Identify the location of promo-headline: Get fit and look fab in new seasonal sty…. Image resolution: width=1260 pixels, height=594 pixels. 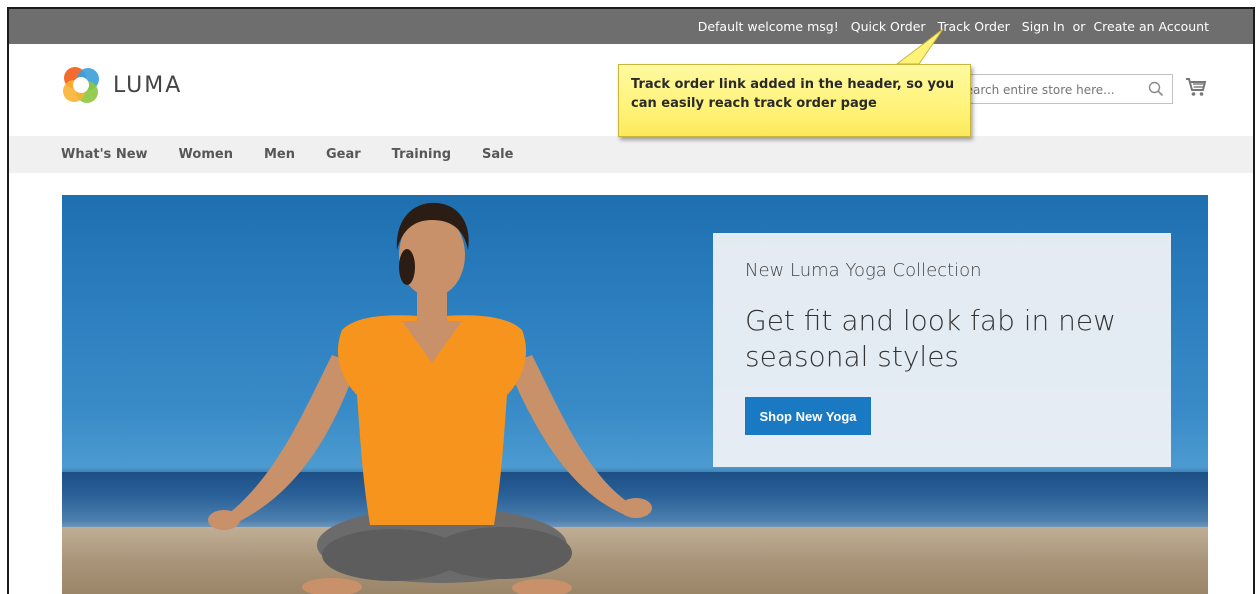
(931, 338).